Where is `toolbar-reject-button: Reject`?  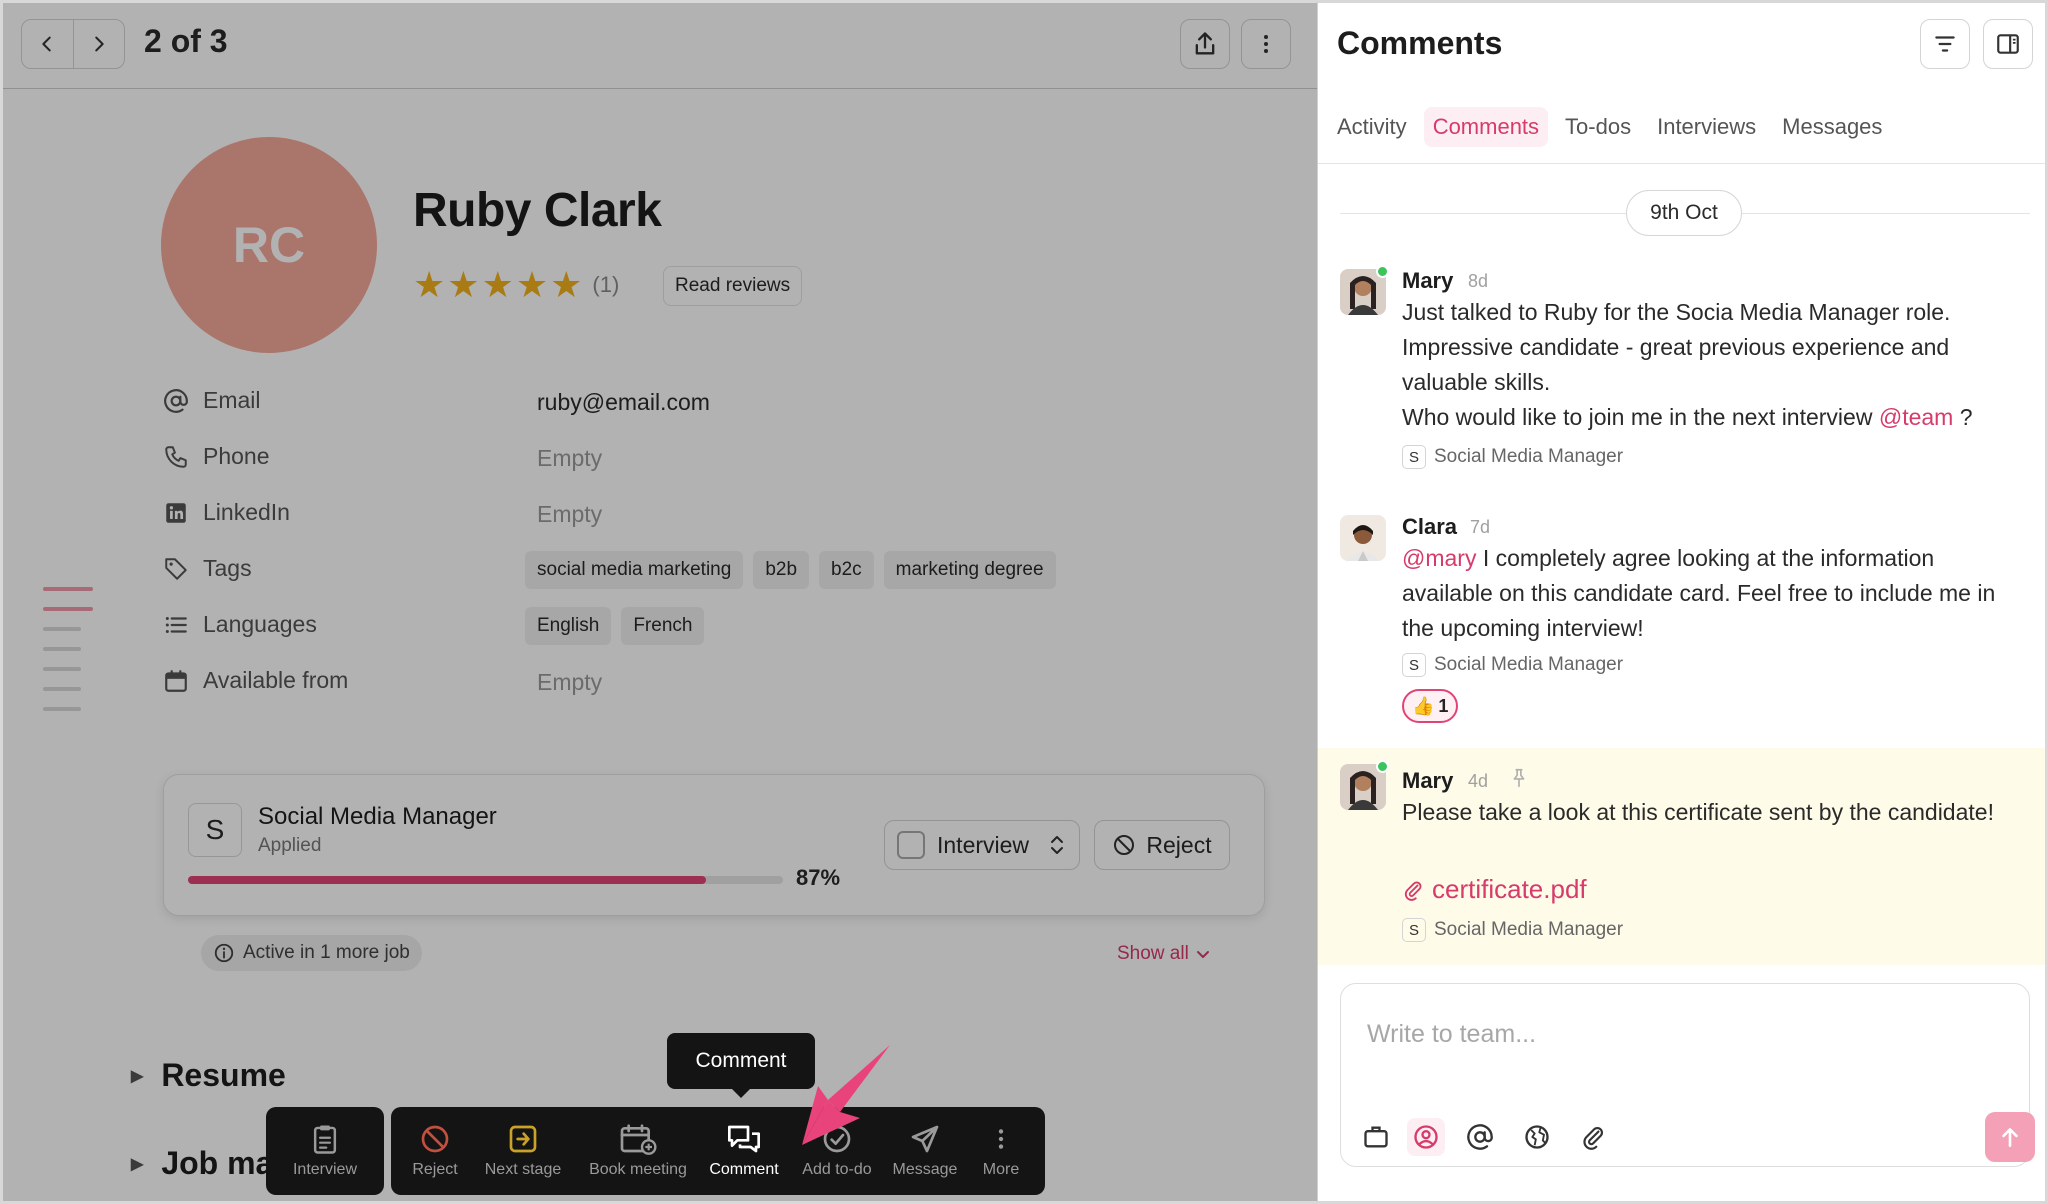 toolbar-reject-button: Reject is located at coordinates (435, 1151).